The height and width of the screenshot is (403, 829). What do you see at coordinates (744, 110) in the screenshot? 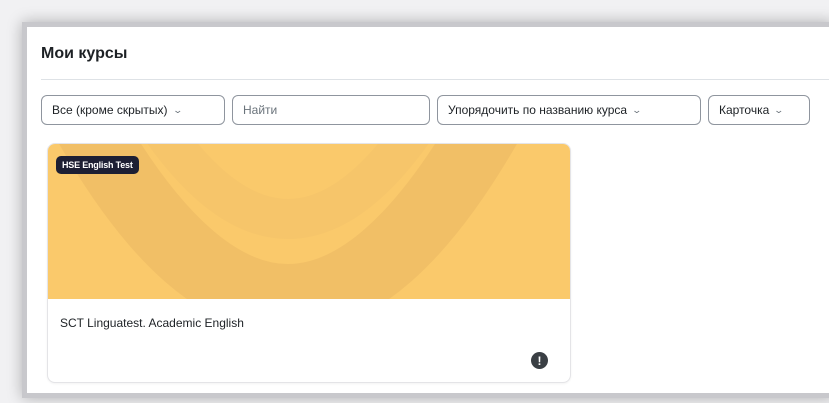
I see `view-label: Карточка` at bounding box center [744, 110].